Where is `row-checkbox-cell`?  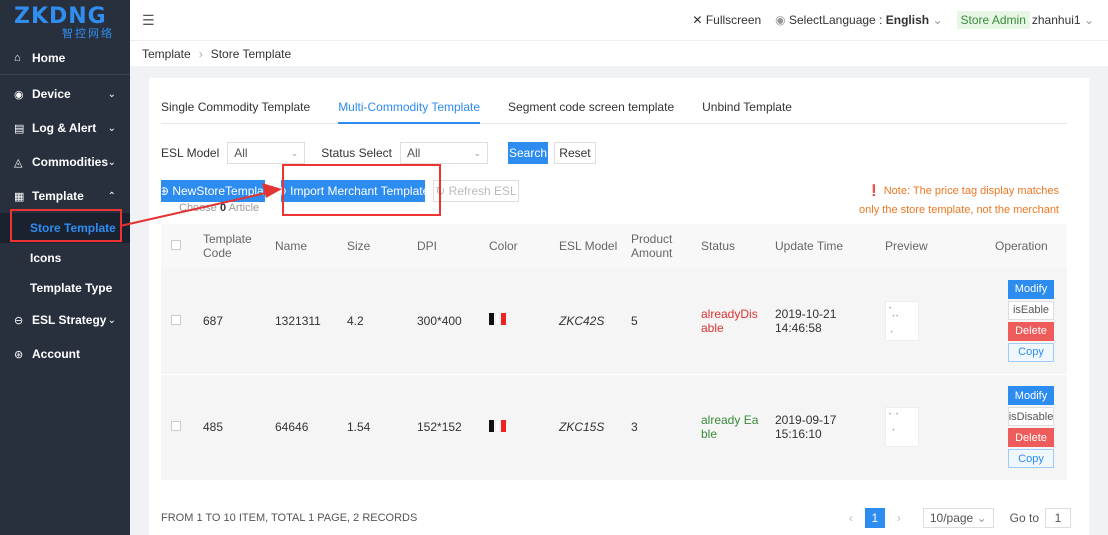
row-checkbox-cell is located at coordinates (177, 321).